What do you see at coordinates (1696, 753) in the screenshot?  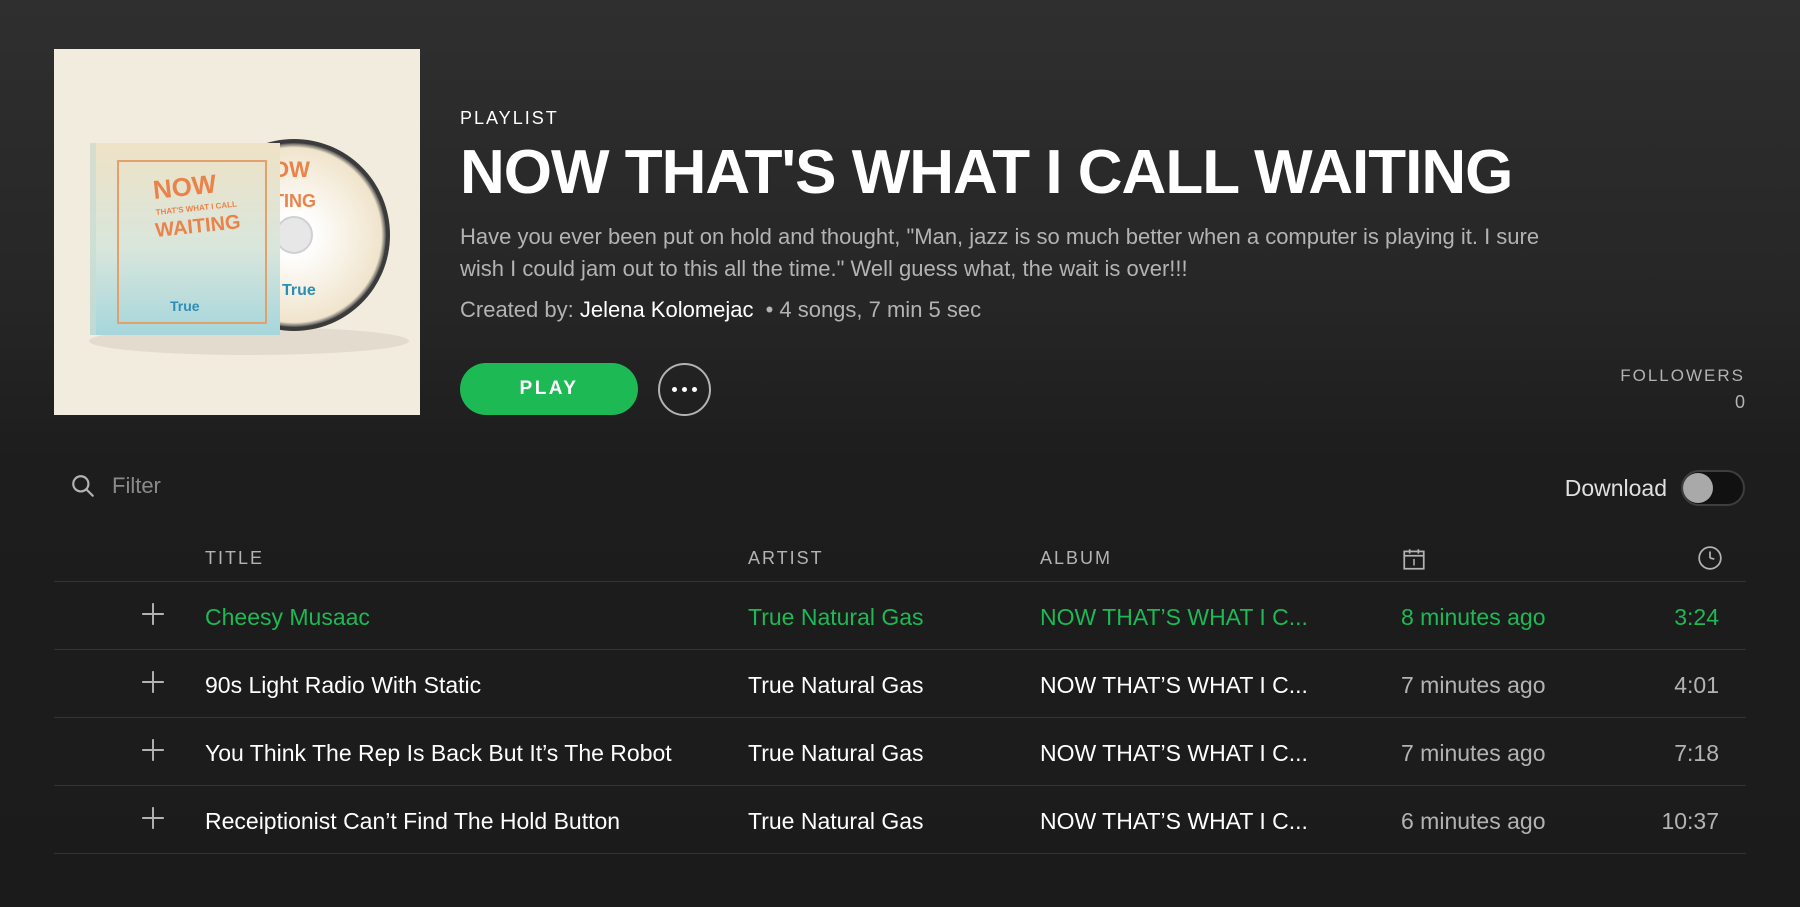 I see `track-duration: 7:18` at bounding box center [1696, 753].